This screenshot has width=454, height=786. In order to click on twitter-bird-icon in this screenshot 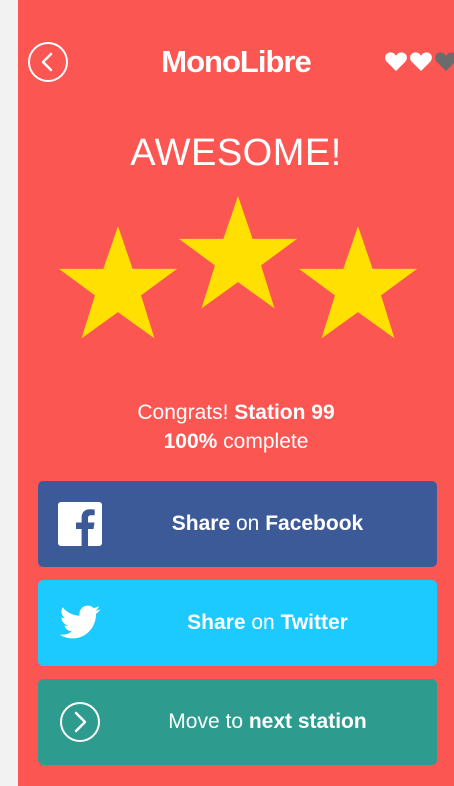, I will do `click(80, 622)`.